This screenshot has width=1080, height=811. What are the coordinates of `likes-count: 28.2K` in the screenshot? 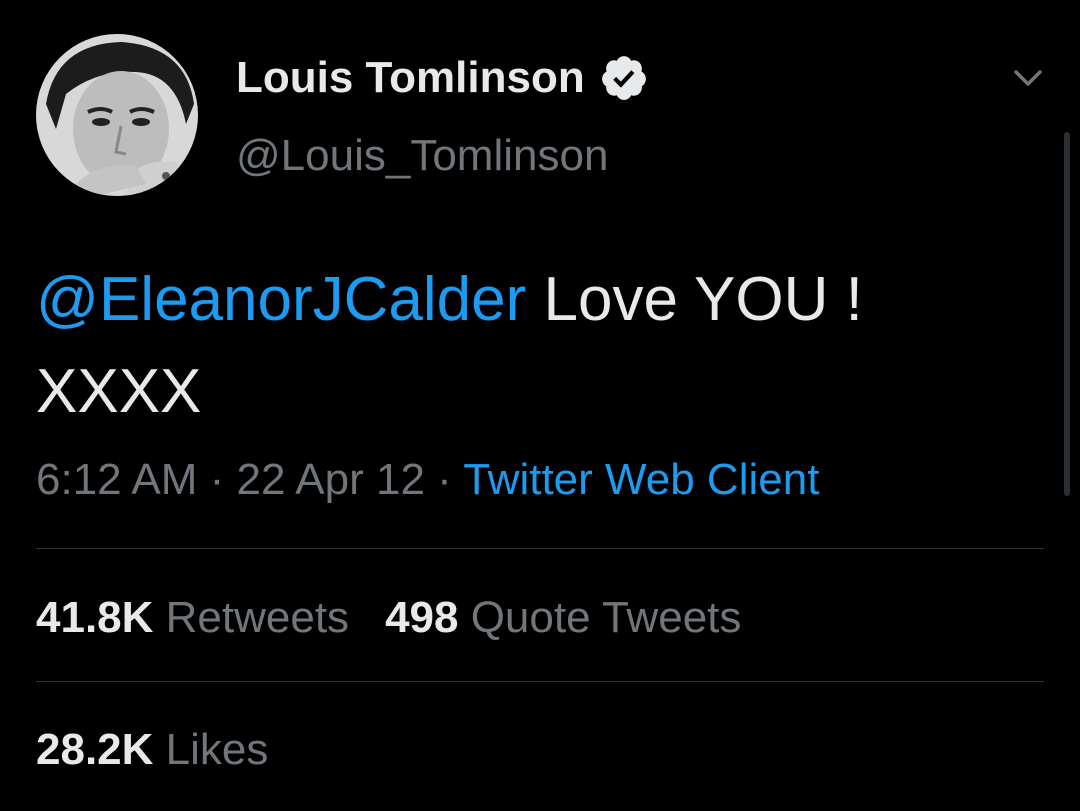 It's located at (95, 749).